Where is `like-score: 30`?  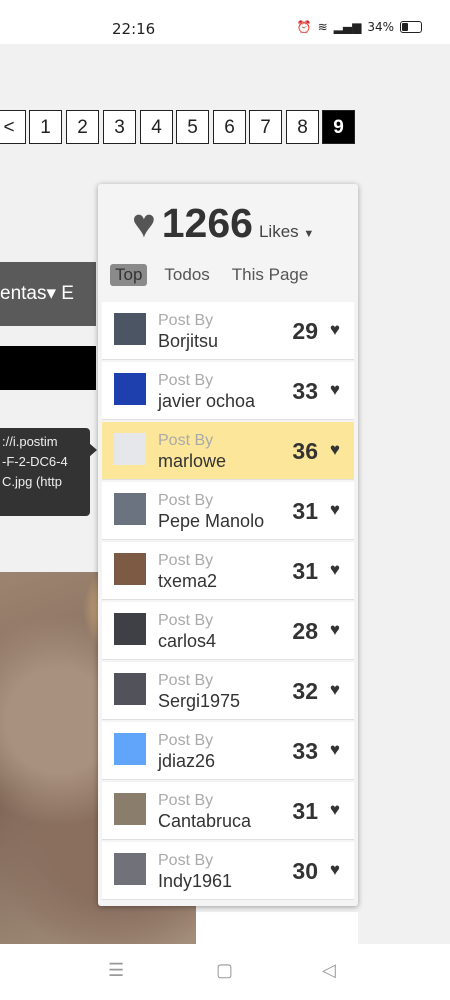 like-score: 30 is located at coordinates (305, 871).